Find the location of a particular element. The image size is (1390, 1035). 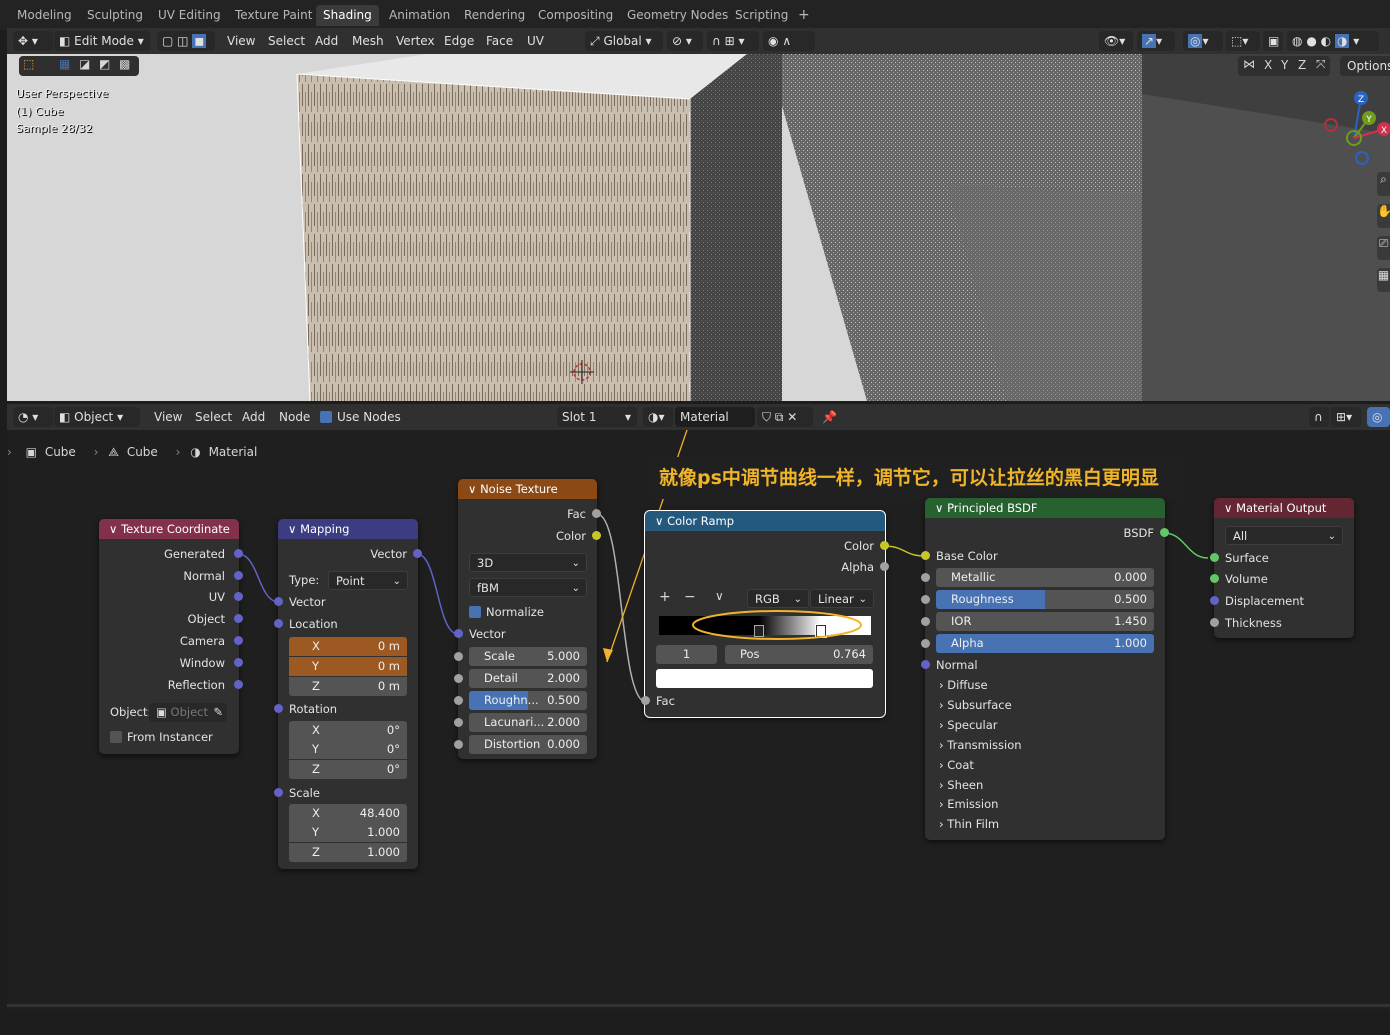

mapping-type-dropdown: Point ⌄ is located at coordinates (368, 580).